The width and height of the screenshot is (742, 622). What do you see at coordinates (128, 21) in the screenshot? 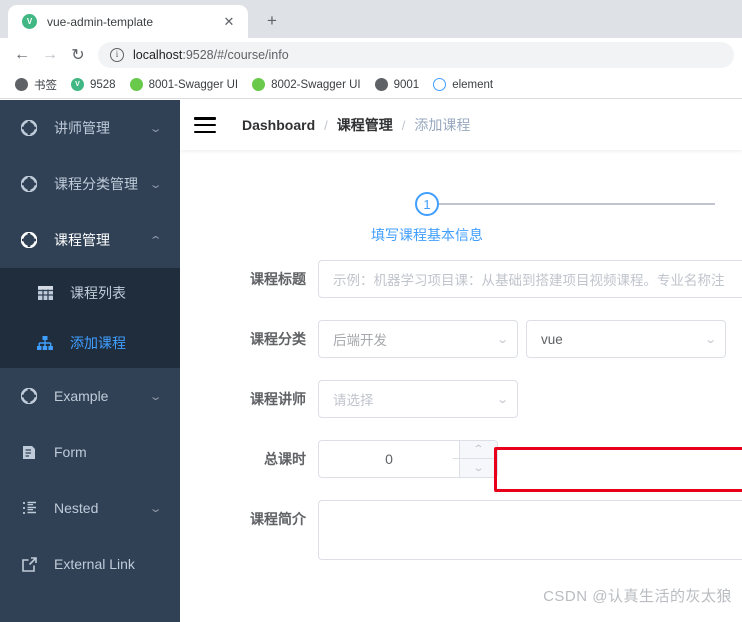
I see `browser-tab: V vue-admin-template ✕` at bounding box center [128, 21].